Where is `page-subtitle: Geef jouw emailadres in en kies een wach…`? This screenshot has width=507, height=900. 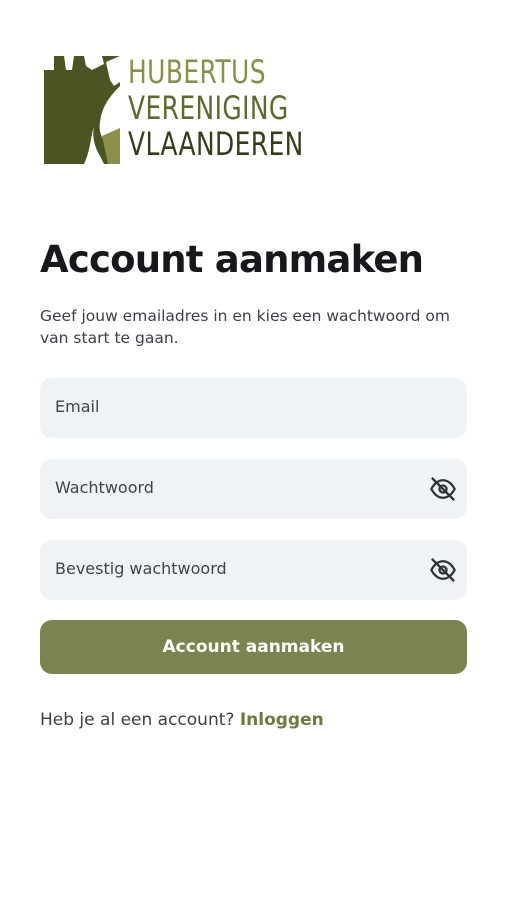
page-subtitle: Geef jouw emailadres in en kies een wach… is located at coordinates (245, 327).